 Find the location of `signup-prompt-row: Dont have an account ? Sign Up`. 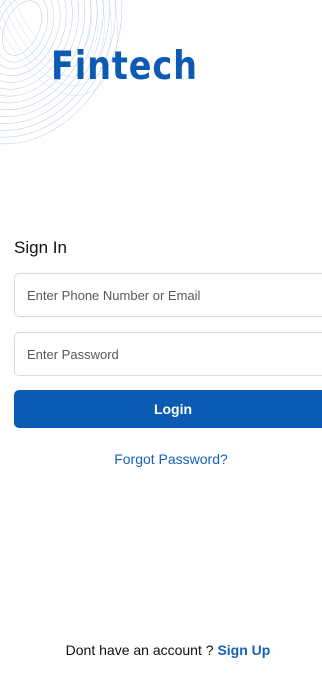

signup-prompt-row: Dont have an account ? Sign Up is located at coordinates (161, 650).